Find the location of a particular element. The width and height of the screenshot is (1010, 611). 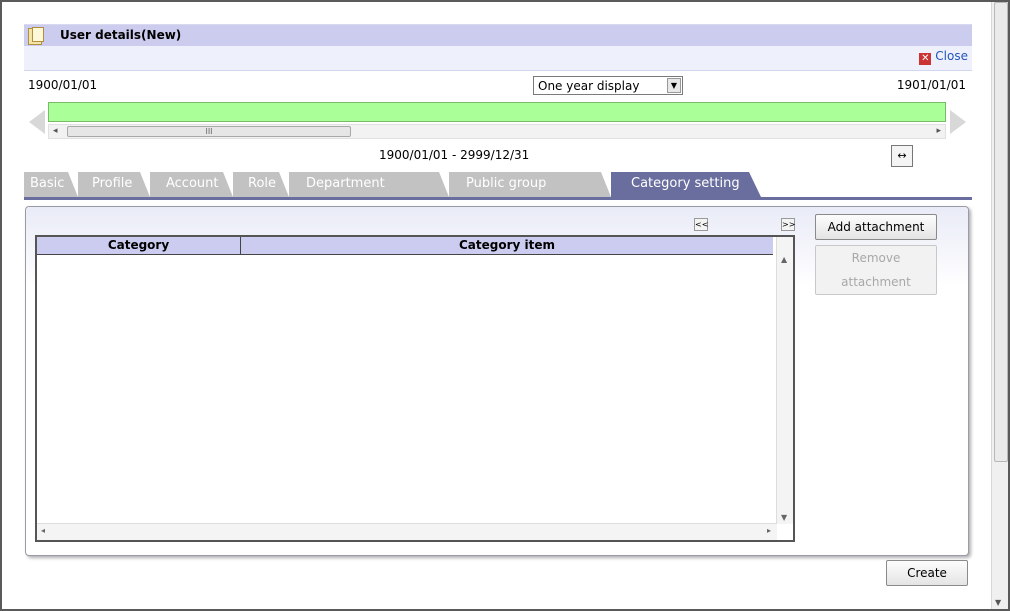

column-header-category-item: Category item is located at coordinates (507, 245).